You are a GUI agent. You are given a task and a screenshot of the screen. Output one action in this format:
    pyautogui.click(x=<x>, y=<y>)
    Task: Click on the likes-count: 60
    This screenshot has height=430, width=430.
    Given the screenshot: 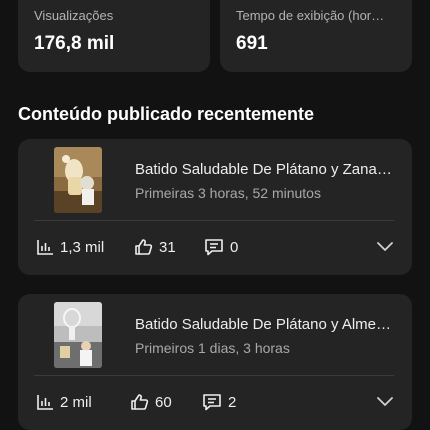 What is the action you would take?
    pyautogui.click(x=163, y=402)
    